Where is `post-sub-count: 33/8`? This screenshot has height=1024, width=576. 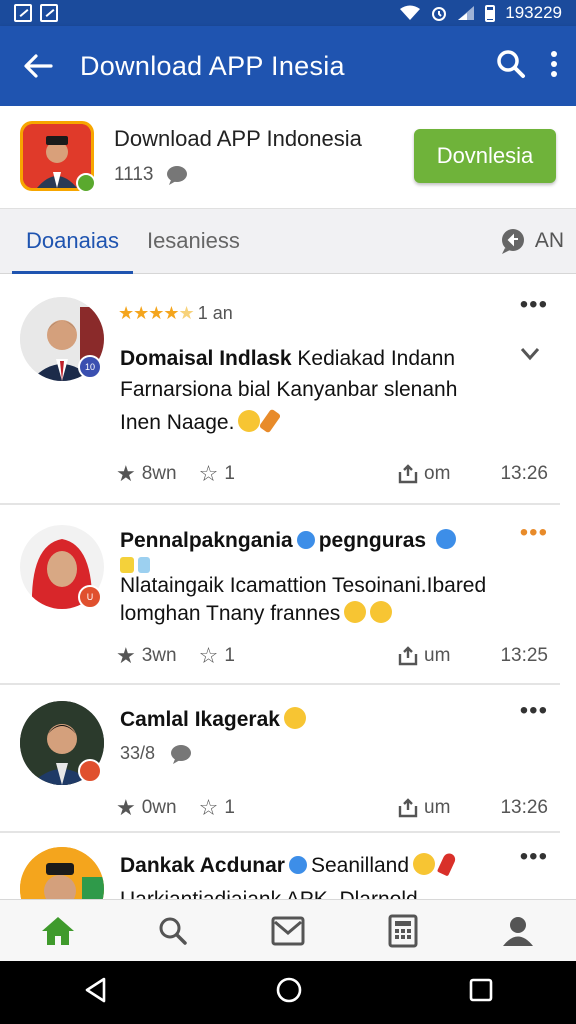
post-sub-count: 33/8 is located at coordinates (138, 753).